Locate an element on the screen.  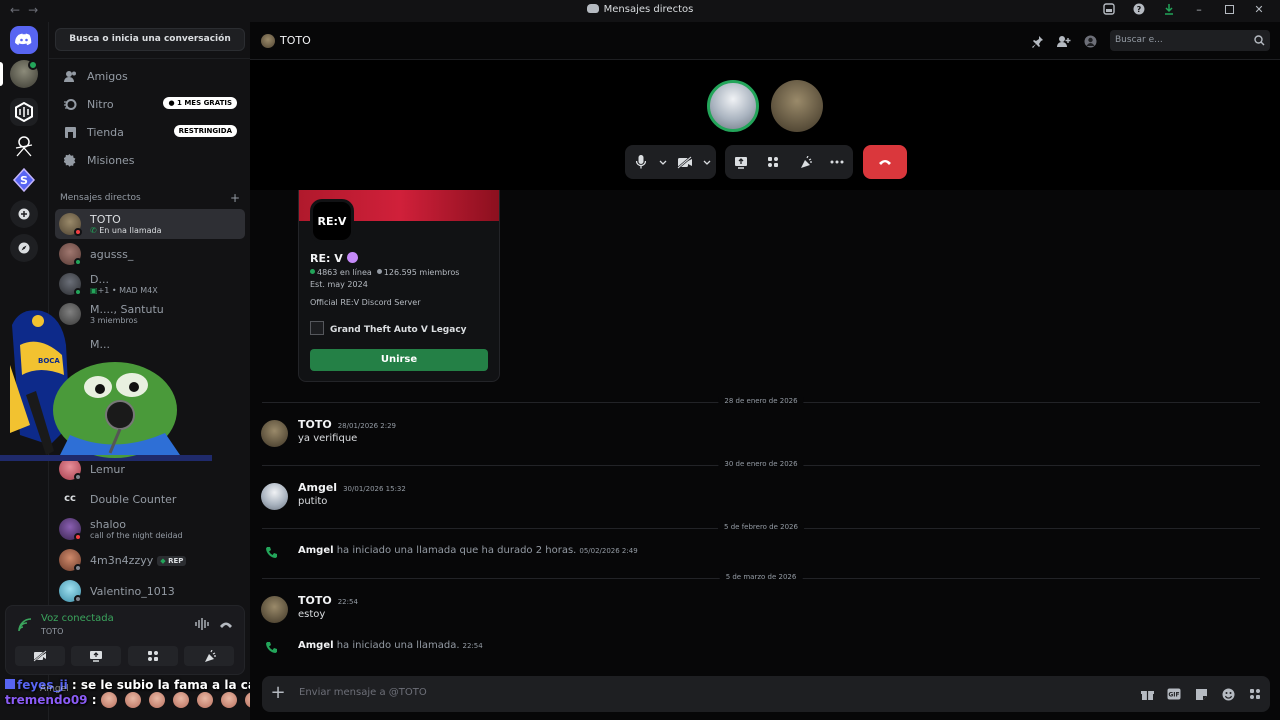
user-profile-icon is located at coordinates (1090, 41).